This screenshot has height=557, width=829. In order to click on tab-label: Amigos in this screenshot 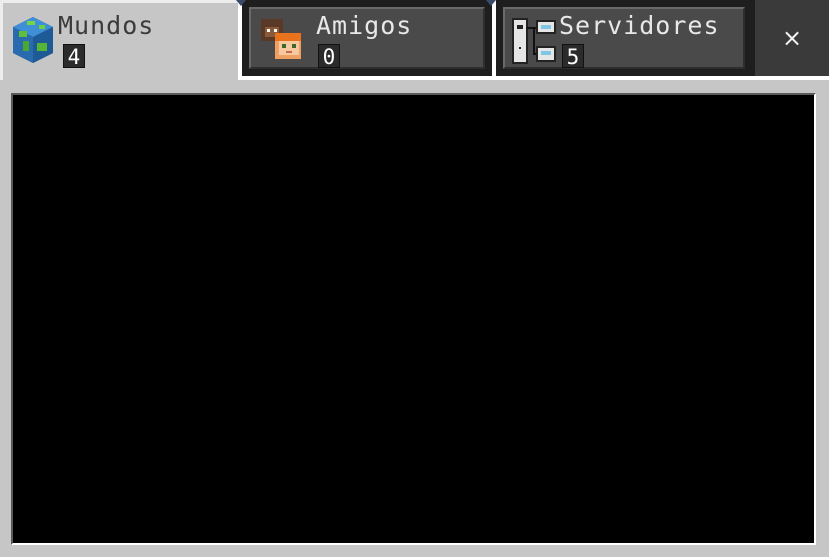, I will do `click(364, 25)`.